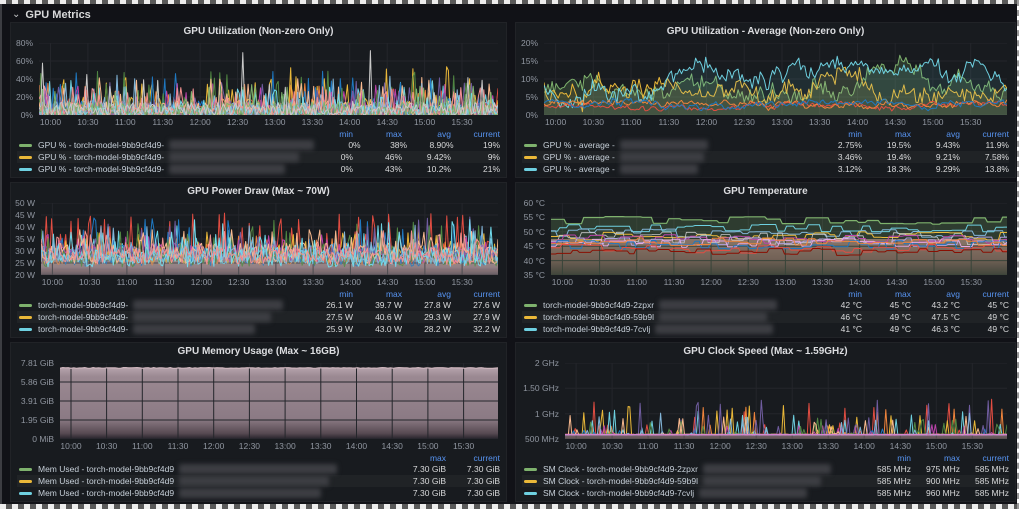  I want to click on y-tick-label: 5%, so click(531, 97).